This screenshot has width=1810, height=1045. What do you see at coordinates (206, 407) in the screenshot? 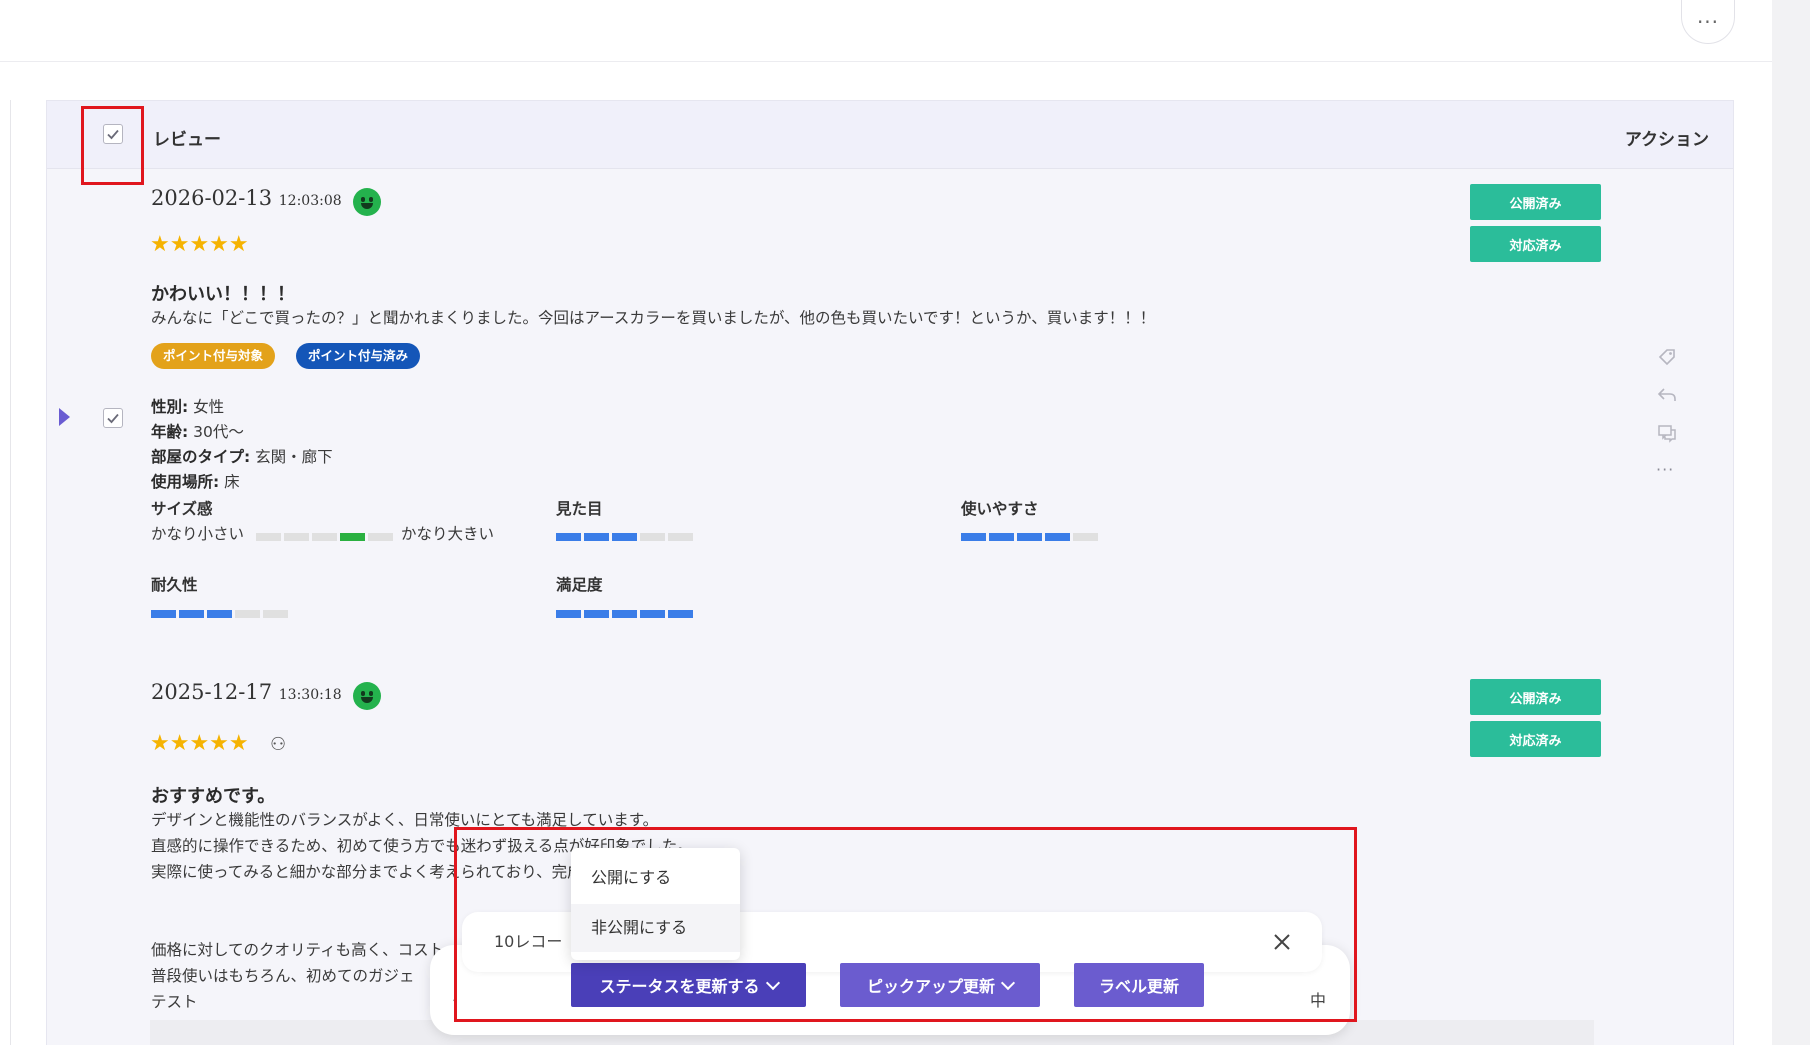
I see `meta-value: 女性` at bounding box center [206, 407].